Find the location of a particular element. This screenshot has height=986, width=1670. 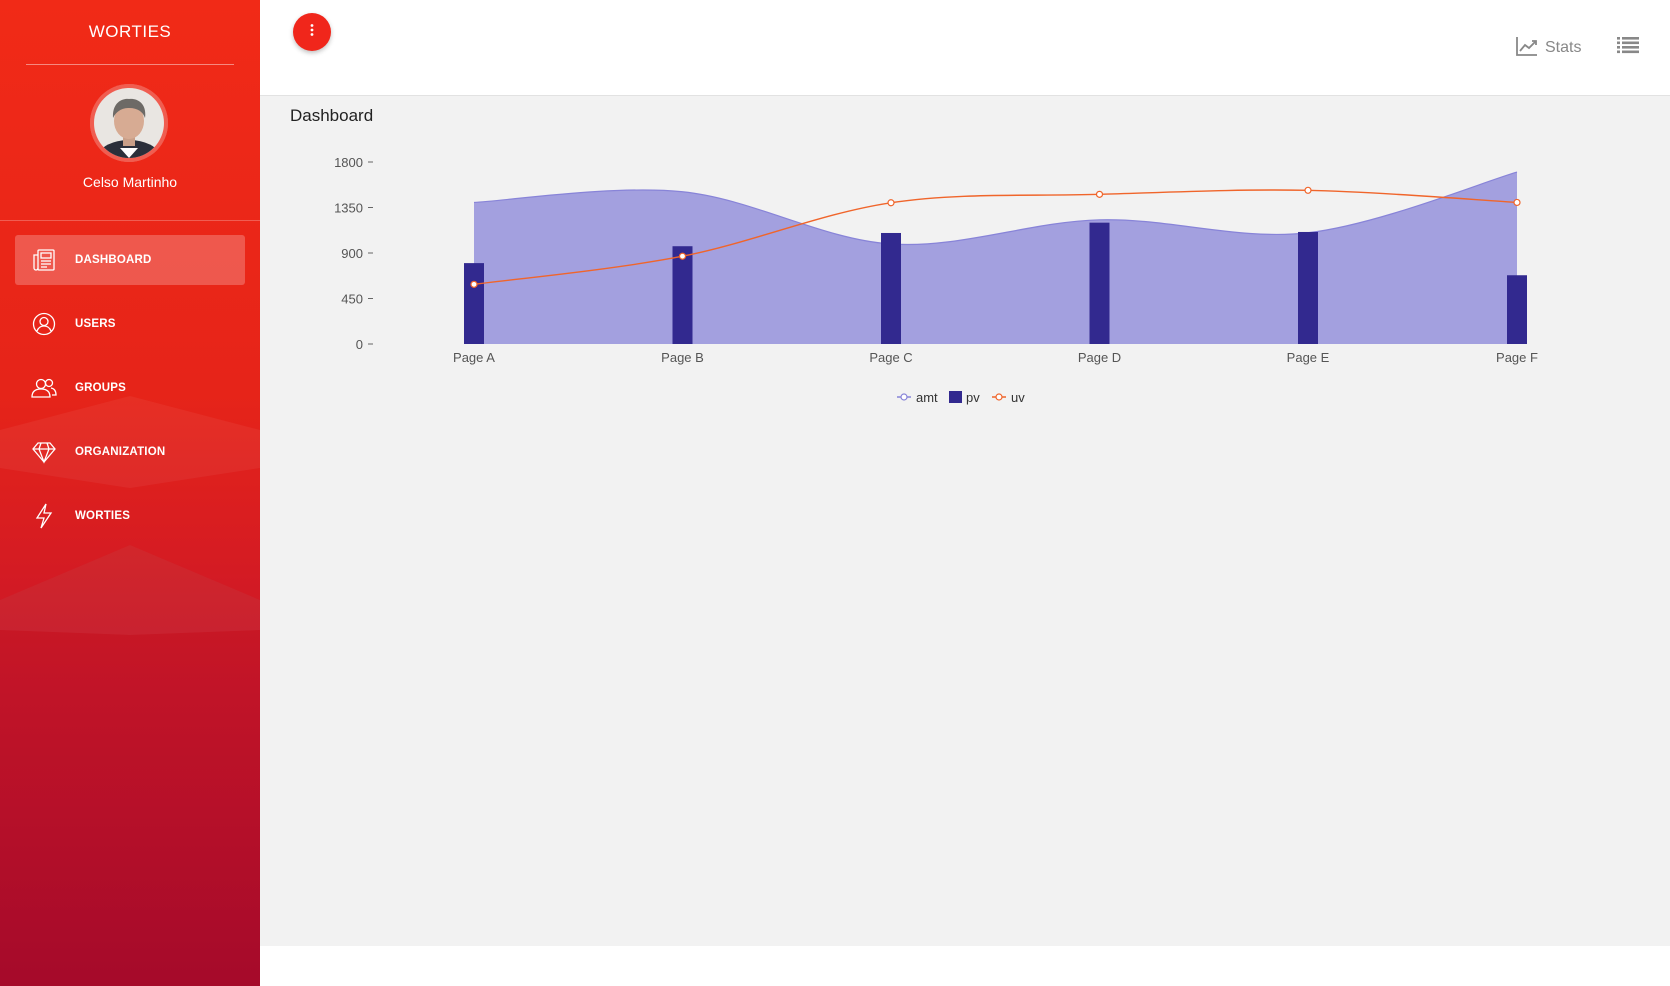

sidebar-item-organization: ORGANIZATION is located at coordinates (130, 452).